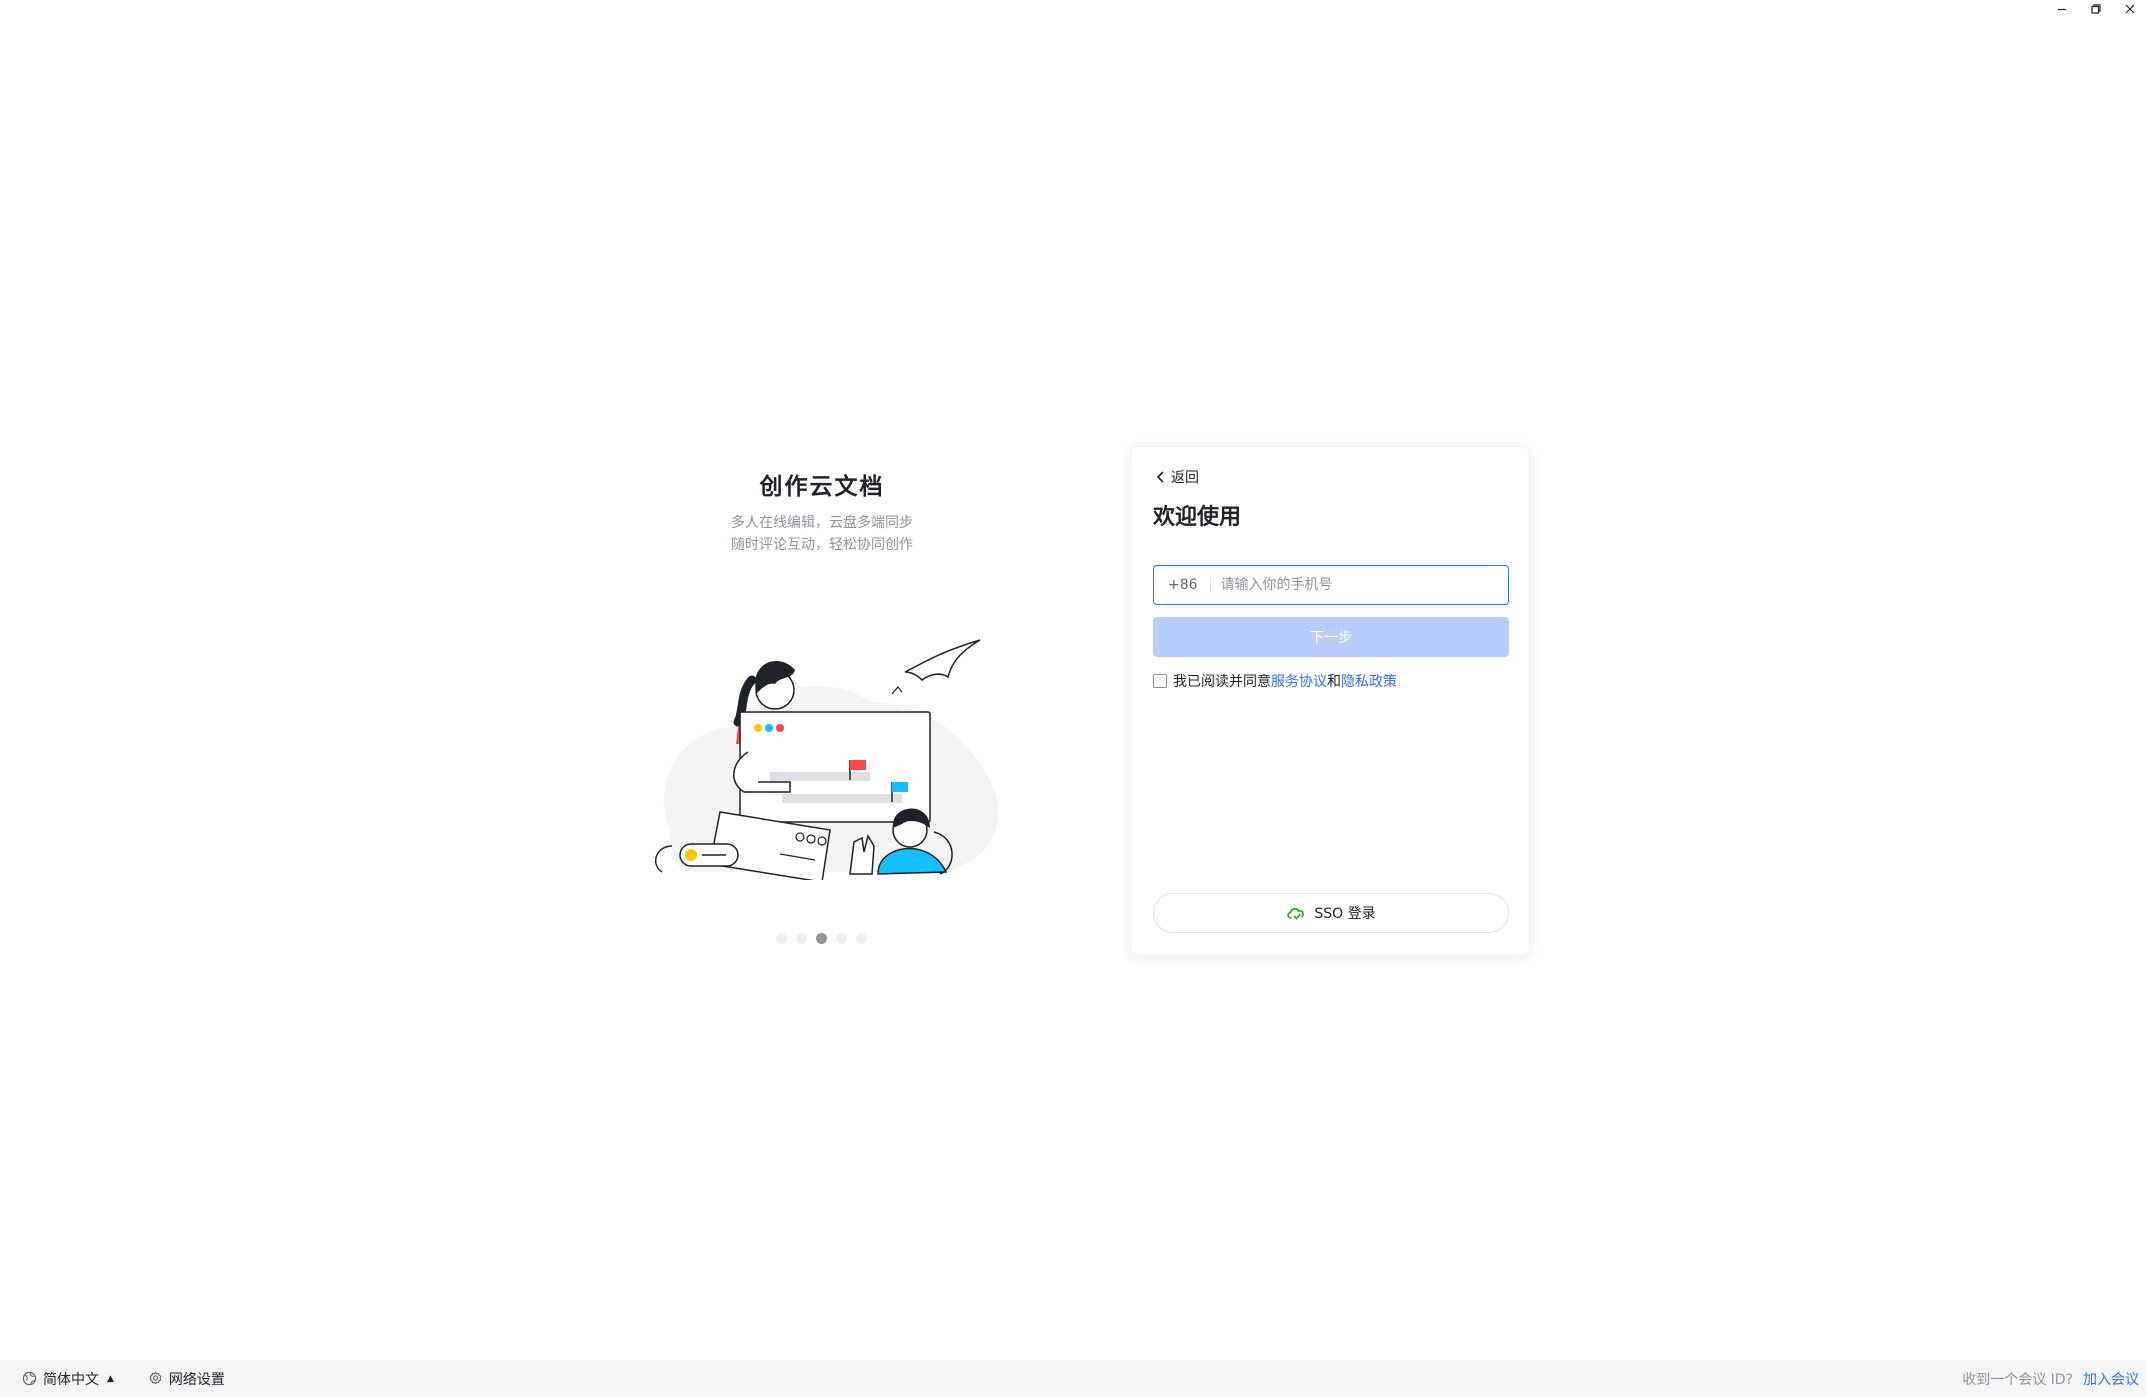 Image resolution: width=2147 pixels, height=1397 pixels. What do you see at coordinates (1296, 914) in the screenshot?
I see `cloud-icon` at bounding box center [1296, 914].